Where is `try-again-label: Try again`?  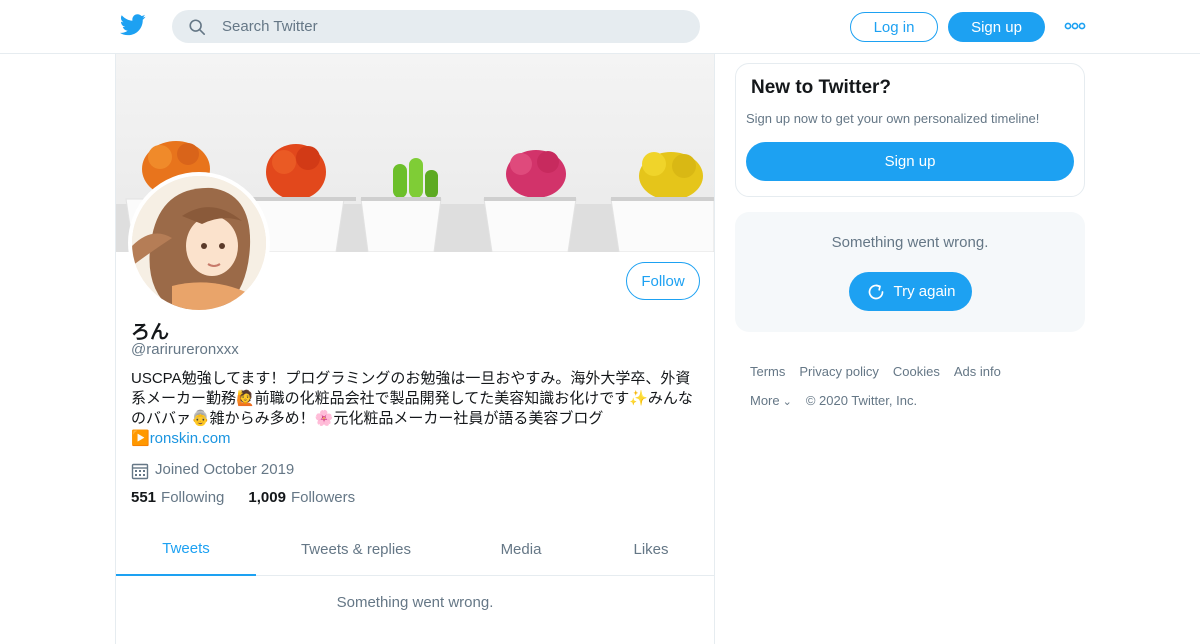
try-again-label: Try again is located at coordinates (924, 291).